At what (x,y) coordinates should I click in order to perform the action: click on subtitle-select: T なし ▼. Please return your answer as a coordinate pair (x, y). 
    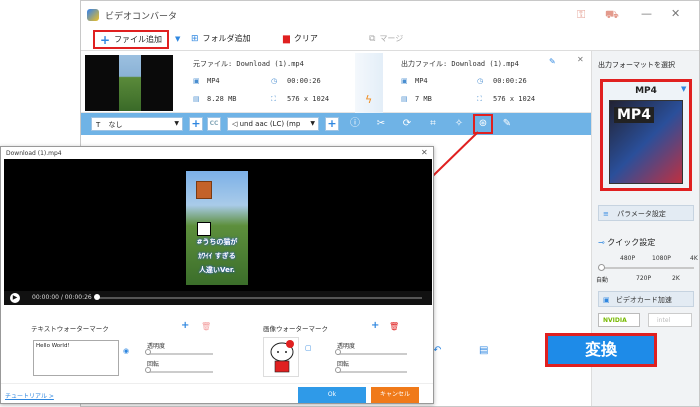
    Looking at the image, I should click on (137, 124).